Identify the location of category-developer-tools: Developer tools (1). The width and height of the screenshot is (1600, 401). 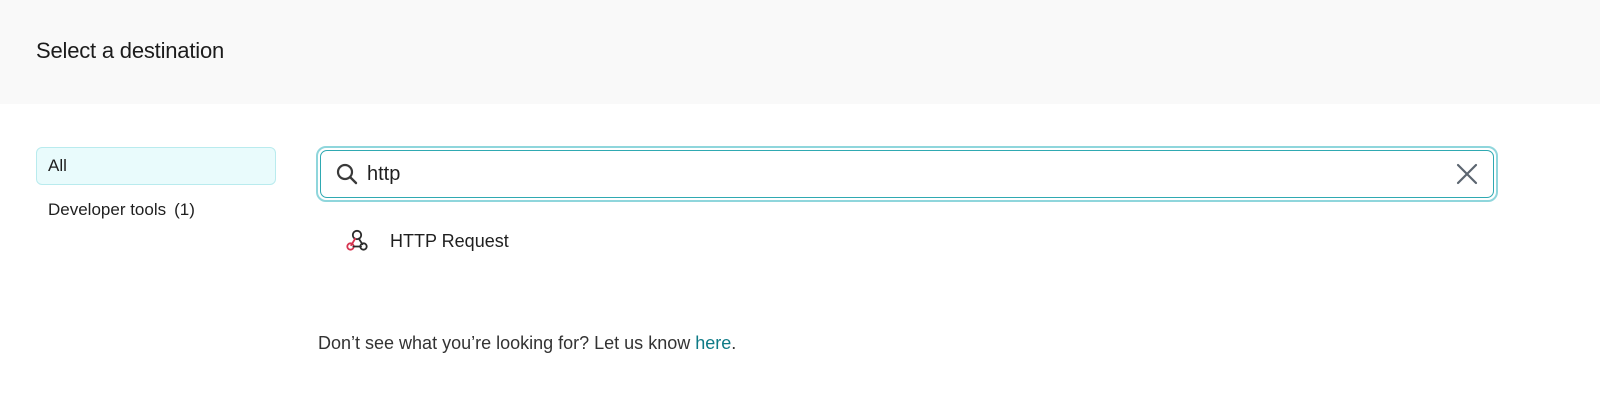
(156, 210).